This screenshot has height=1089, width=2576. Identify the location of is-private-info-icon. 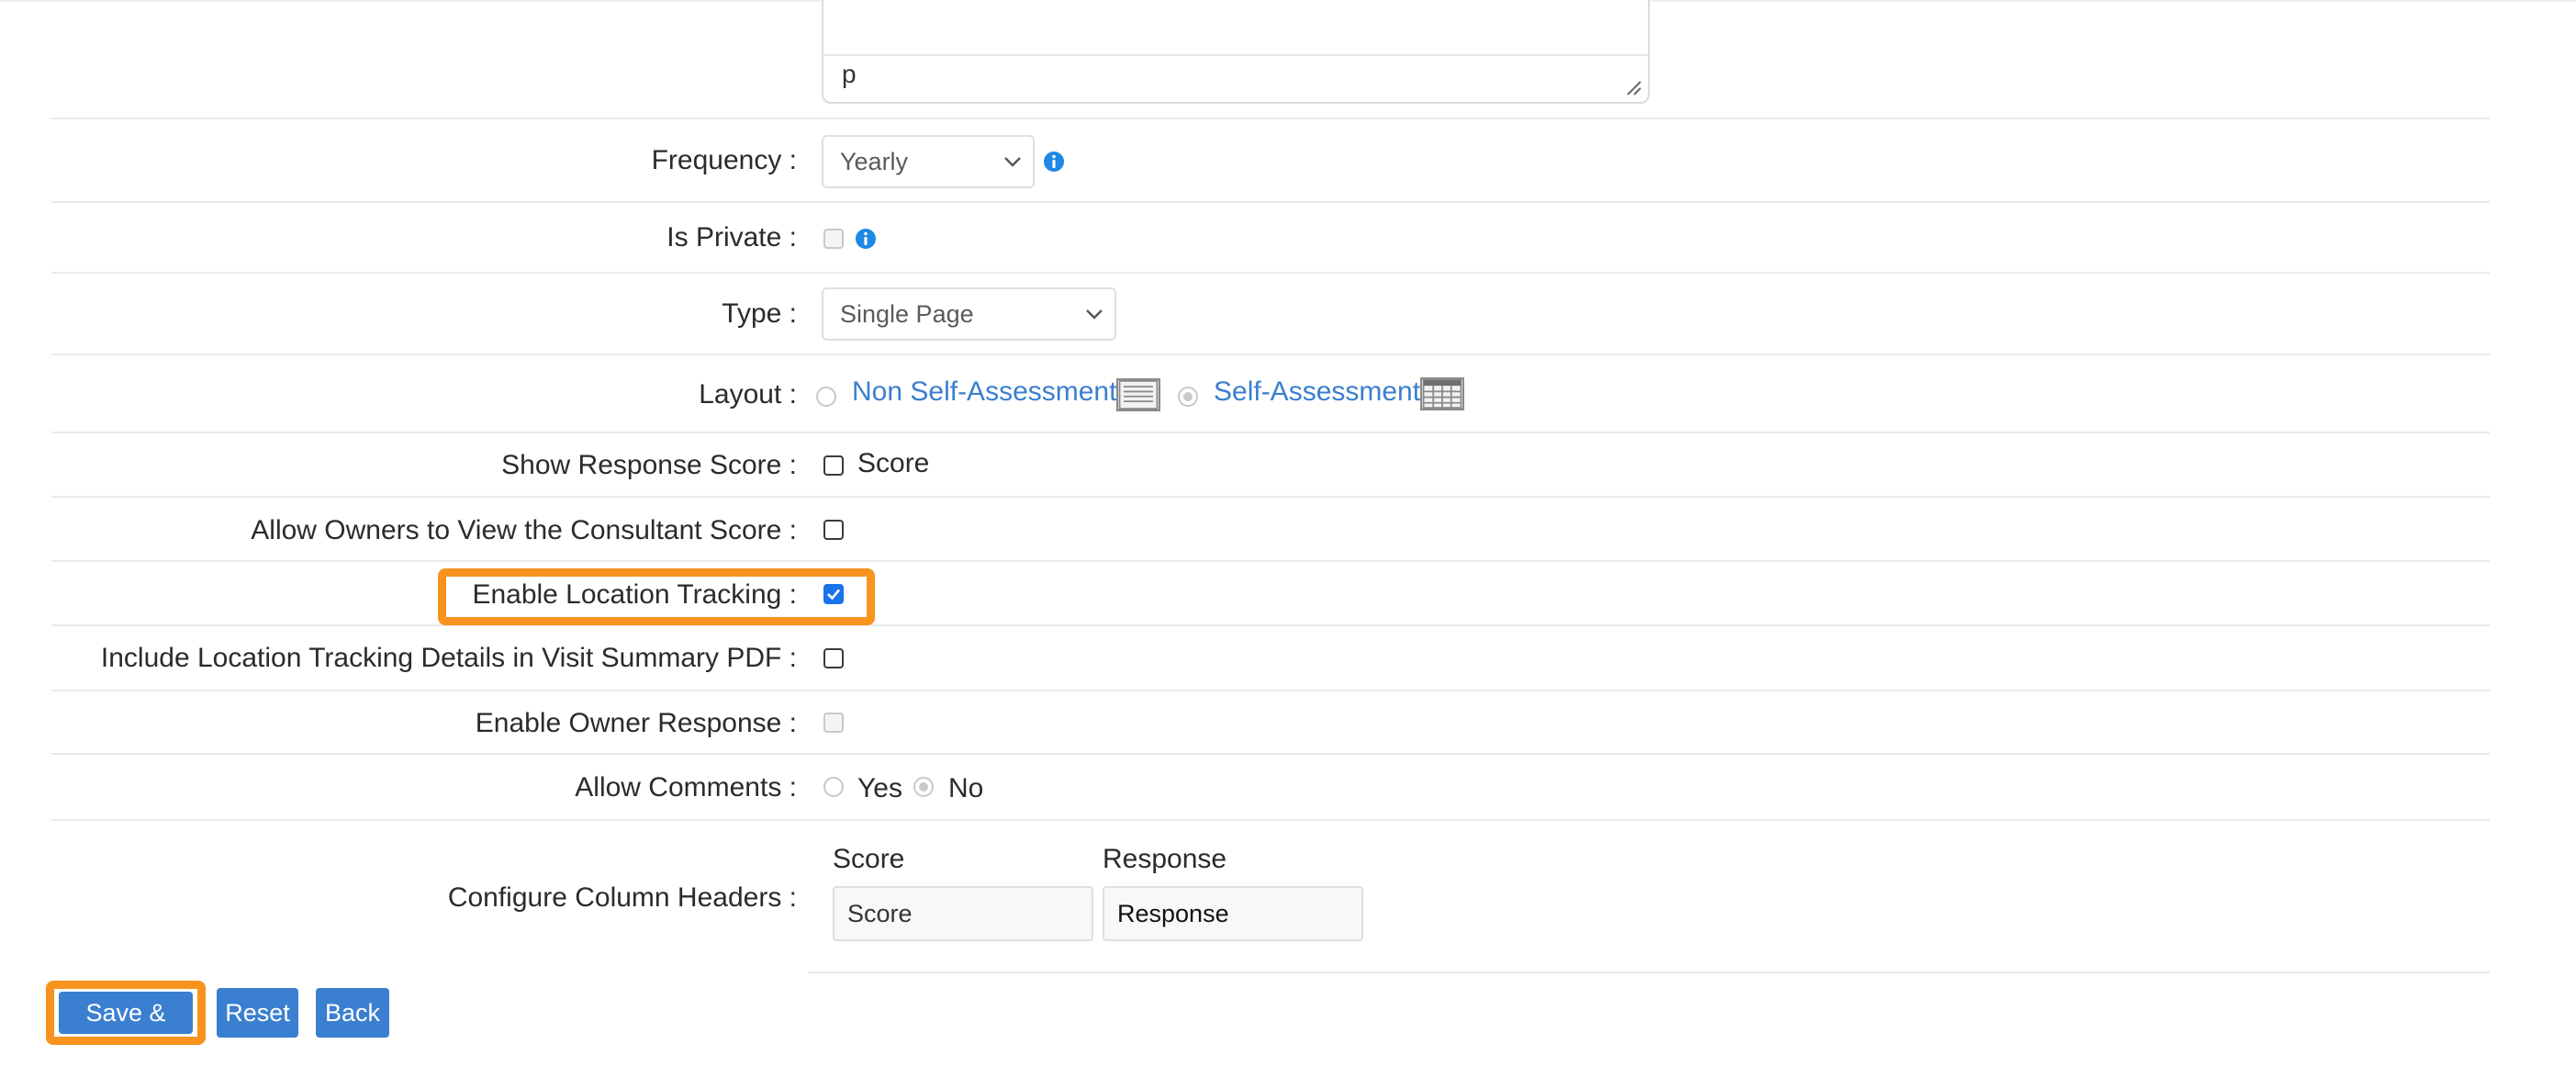
(866, 239).